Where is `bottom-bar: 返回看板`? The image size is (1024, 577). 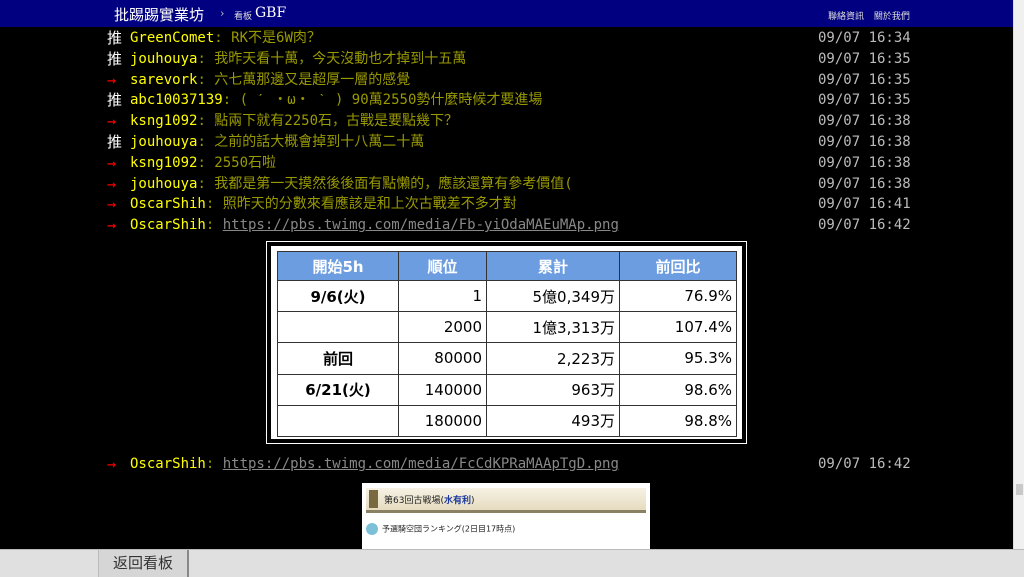
bottom-bar: 返回看板 is located at coordinates (512, 563).